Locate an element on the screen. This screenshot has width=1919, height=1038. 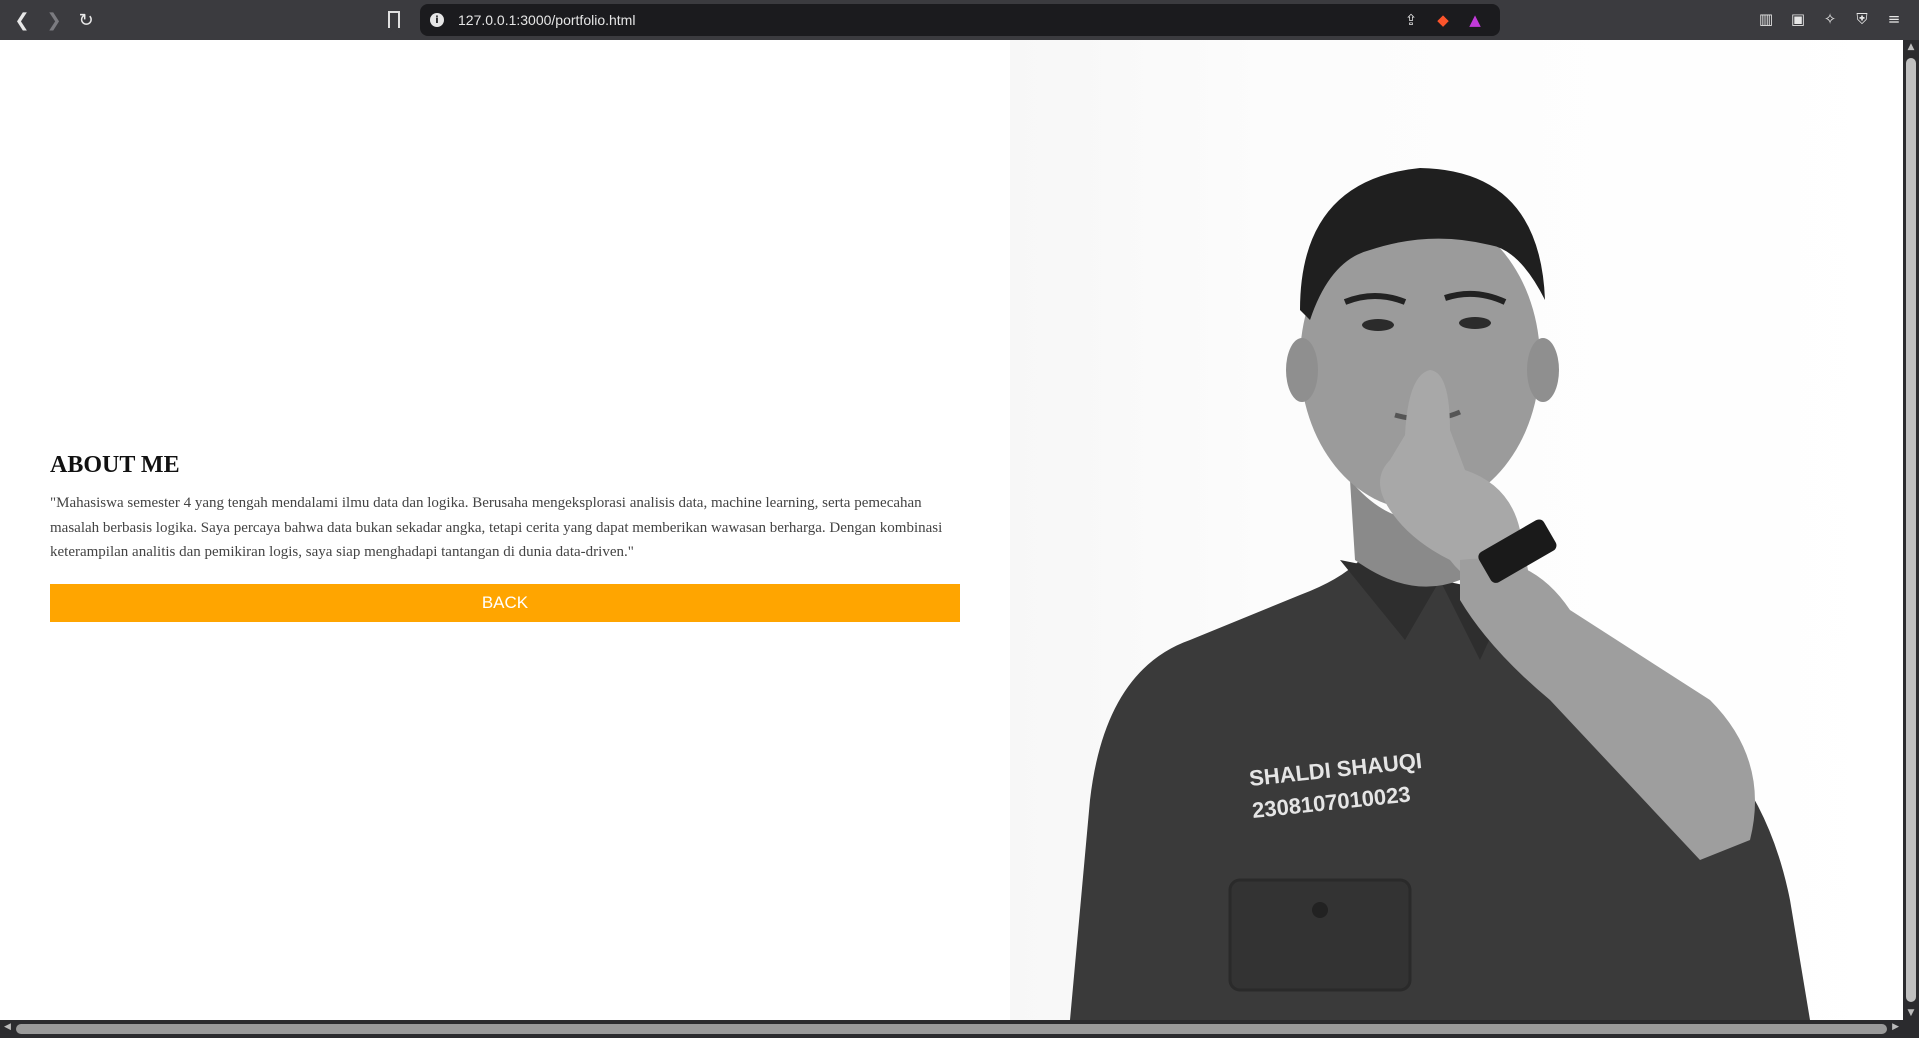
back-button: BACK is located at coordinates (505, 602).